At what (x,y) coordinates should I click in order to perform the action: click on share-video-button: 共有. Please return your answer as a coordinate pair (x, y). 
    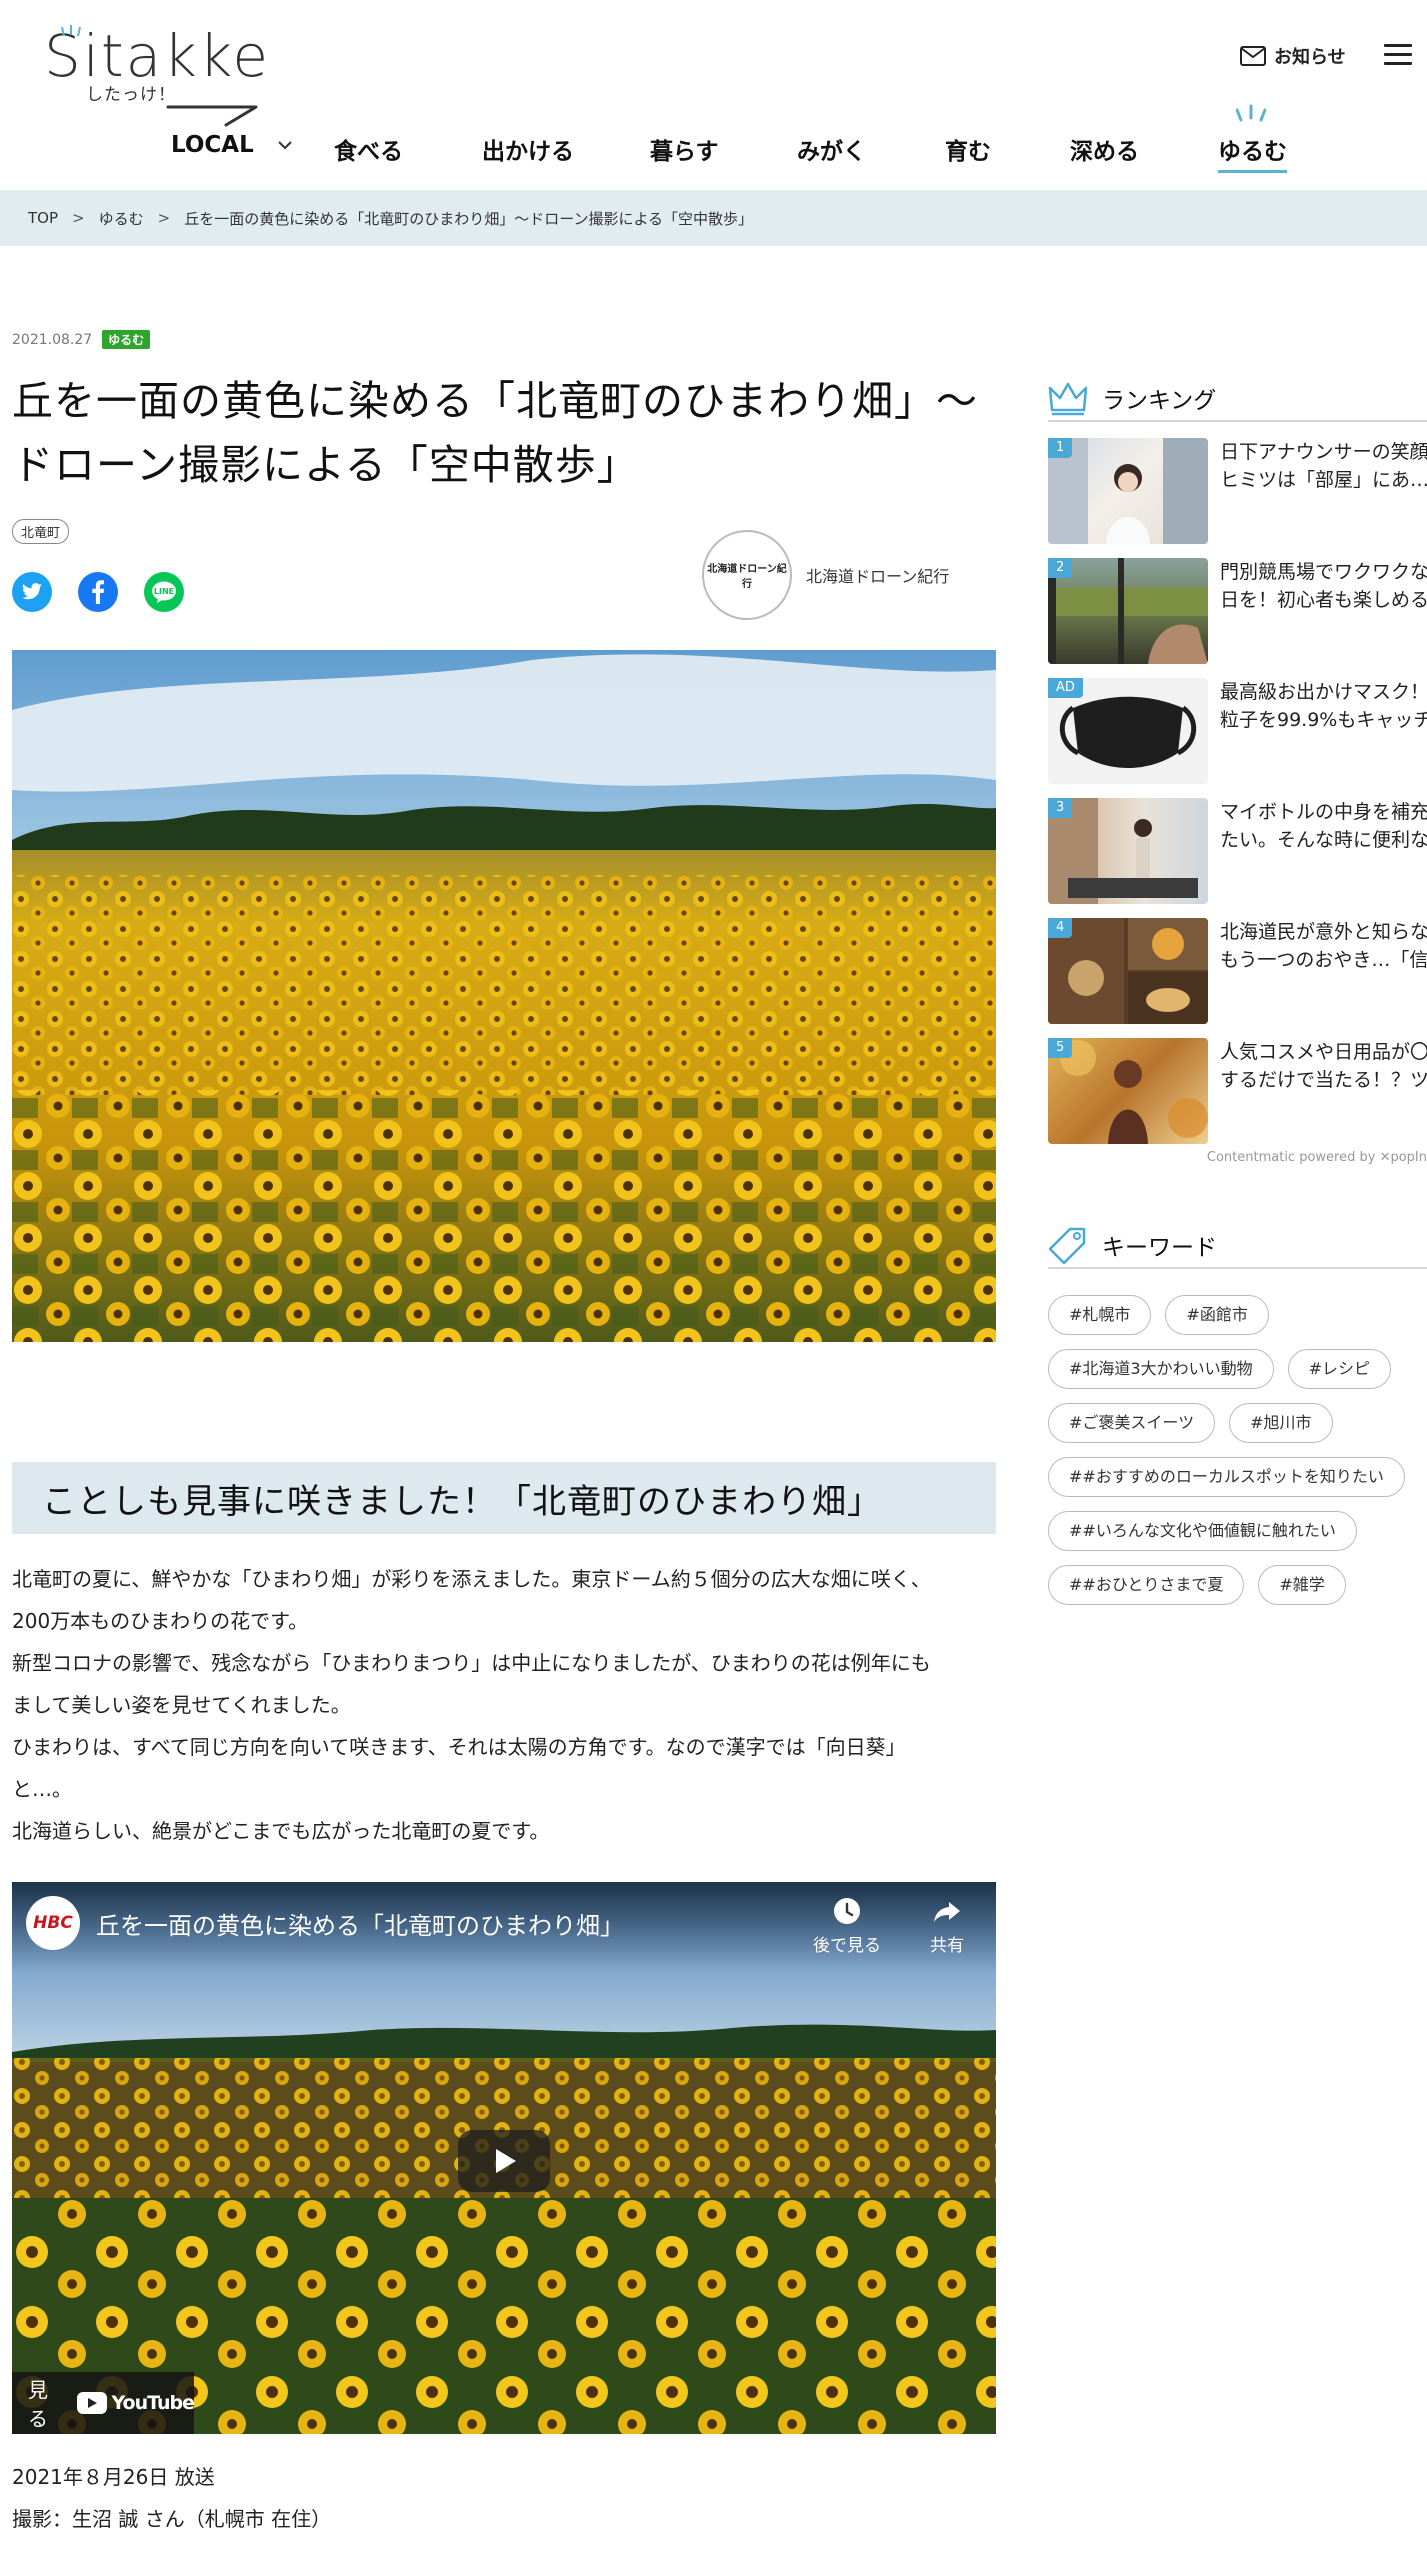
    Looking at the image, I should click on (947, 1926).